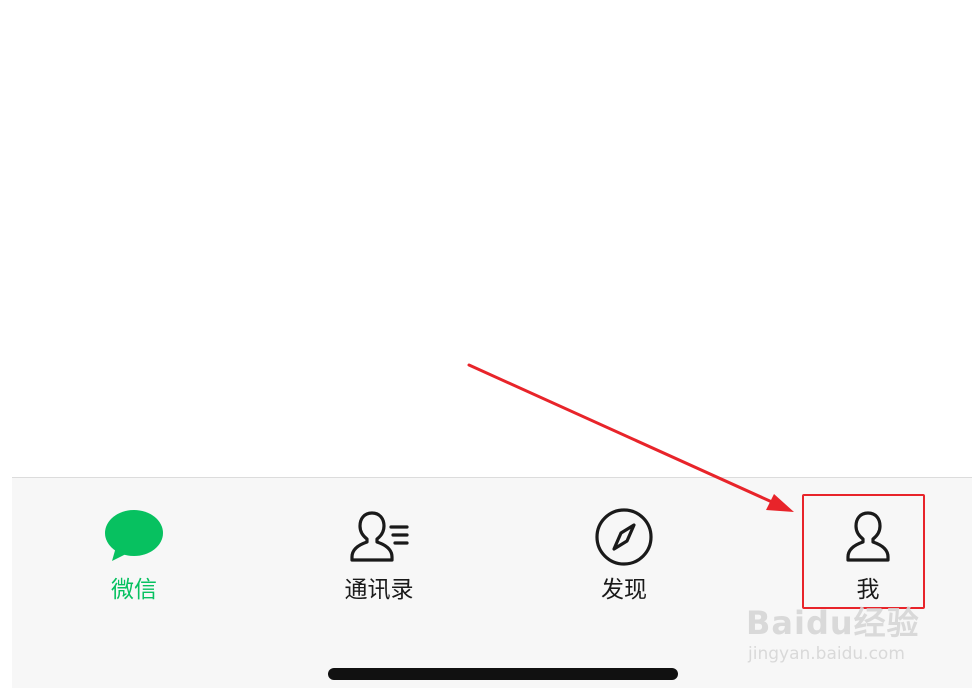 The height and width of the screenshot is (688, 972). Describe the element at coordinates (863, 551) in the screenshot. I see `annotation-highlight-box` at that location.